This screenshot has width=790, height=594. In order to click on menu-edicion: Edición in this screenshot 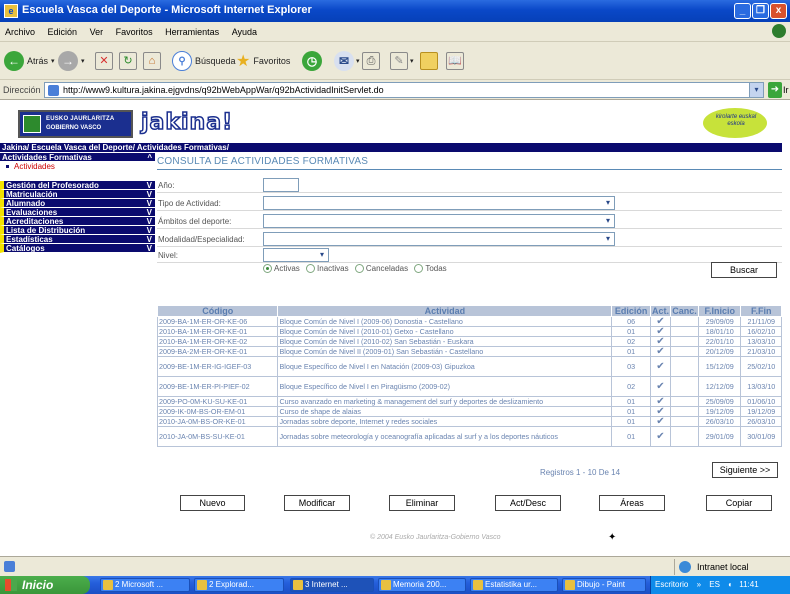, I will do `click(63, 32)`.